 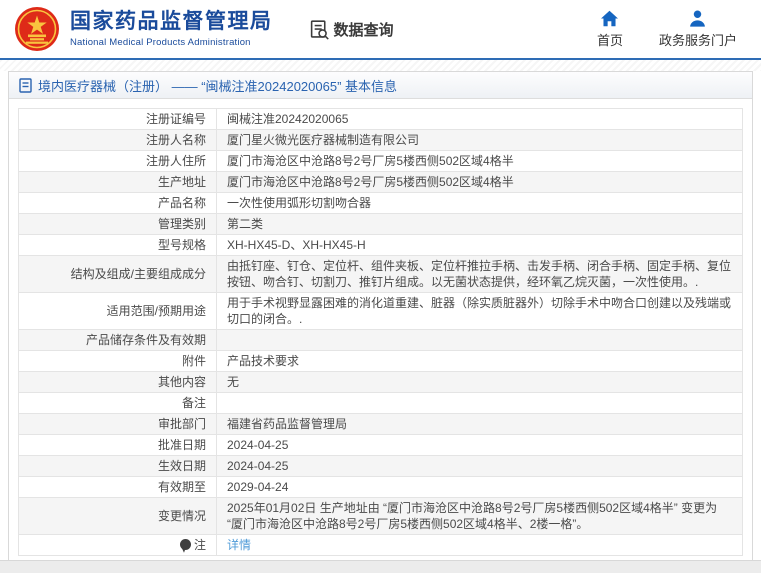 I want to click on table-row: 产品储存条件及有效期, so click(x=380, y=340).